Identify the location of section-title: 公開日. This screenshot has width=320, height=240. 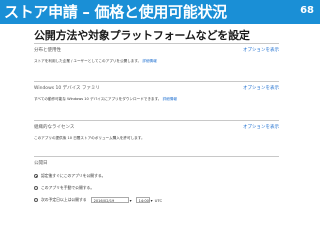
(41, 163).